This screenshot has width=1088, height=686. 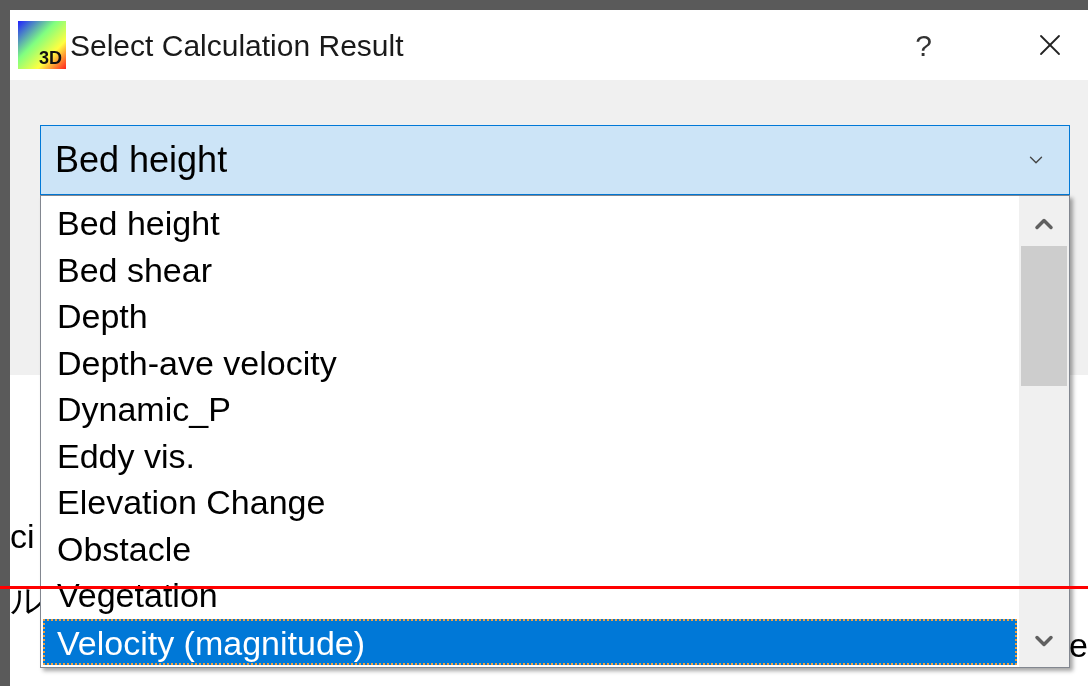 What do you see at coordinates (42, 45) in the screenshot?
I see `app-logo: 3D` at bounding box center [42, 45].